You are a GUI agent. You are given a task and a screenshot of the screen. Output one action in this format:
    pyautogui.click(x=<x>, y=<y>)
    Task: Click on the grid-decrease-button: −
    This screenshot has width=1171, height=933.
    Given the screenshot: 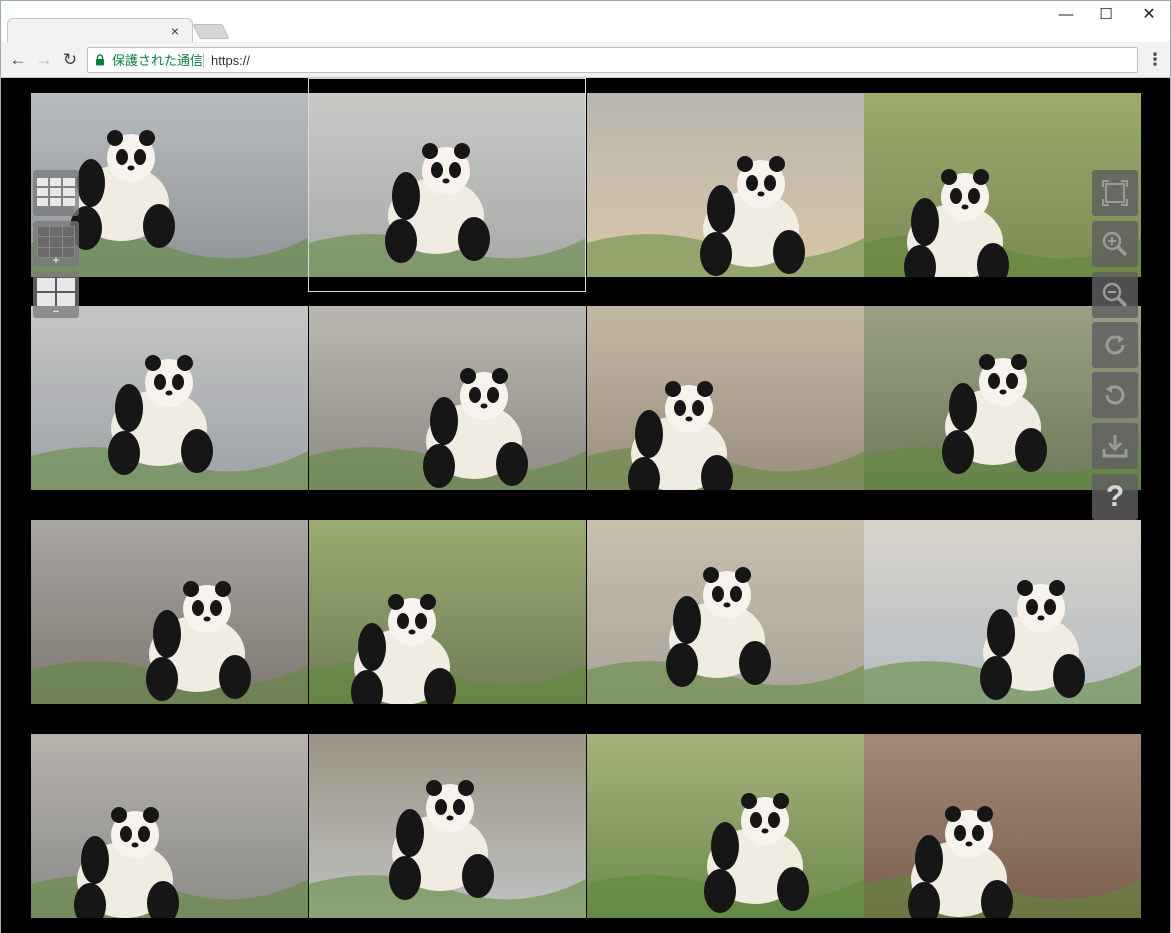 What is the action you would take?
    pyautogui.click(x=56, y=295)
    